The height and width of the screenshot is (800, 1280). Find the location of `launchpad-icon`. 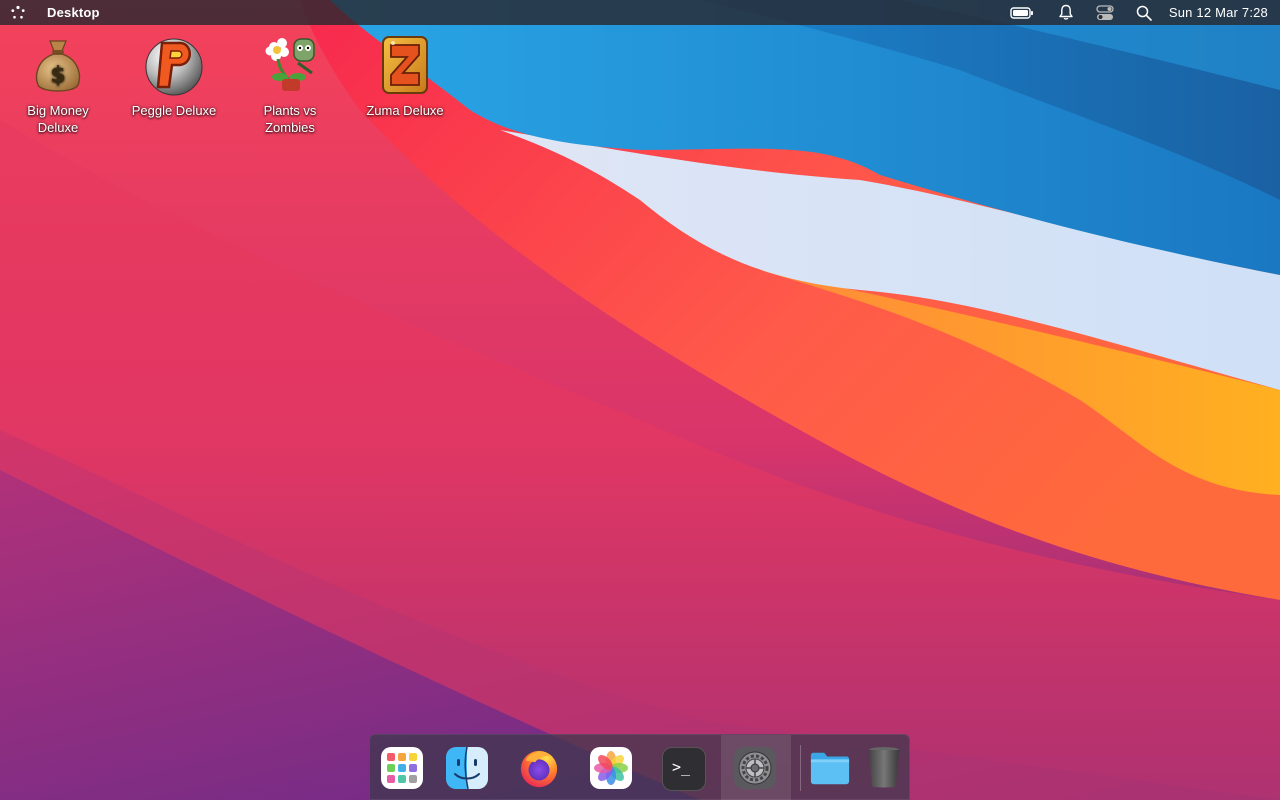

launchpad-icon is located at coordinates (402, 768).